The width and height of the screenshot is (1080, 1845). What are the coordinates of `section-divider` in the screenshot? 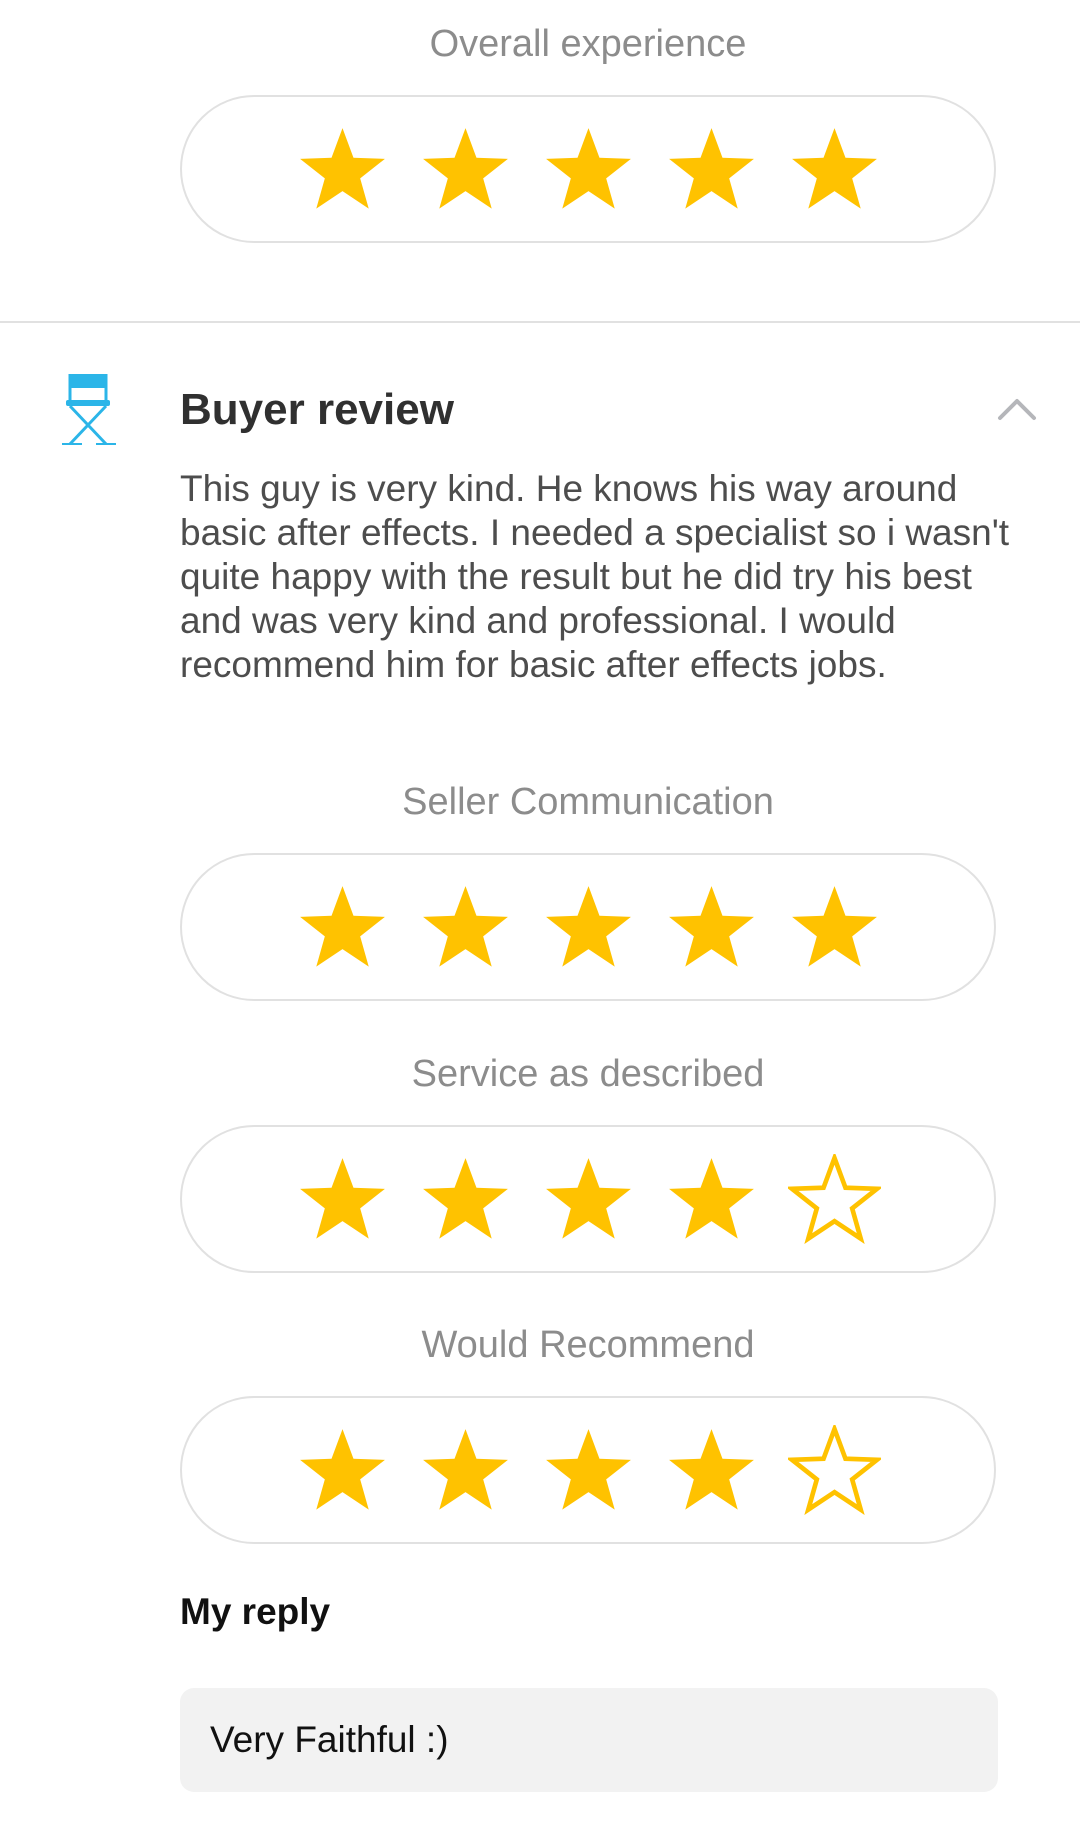 It's located at (540, 322).